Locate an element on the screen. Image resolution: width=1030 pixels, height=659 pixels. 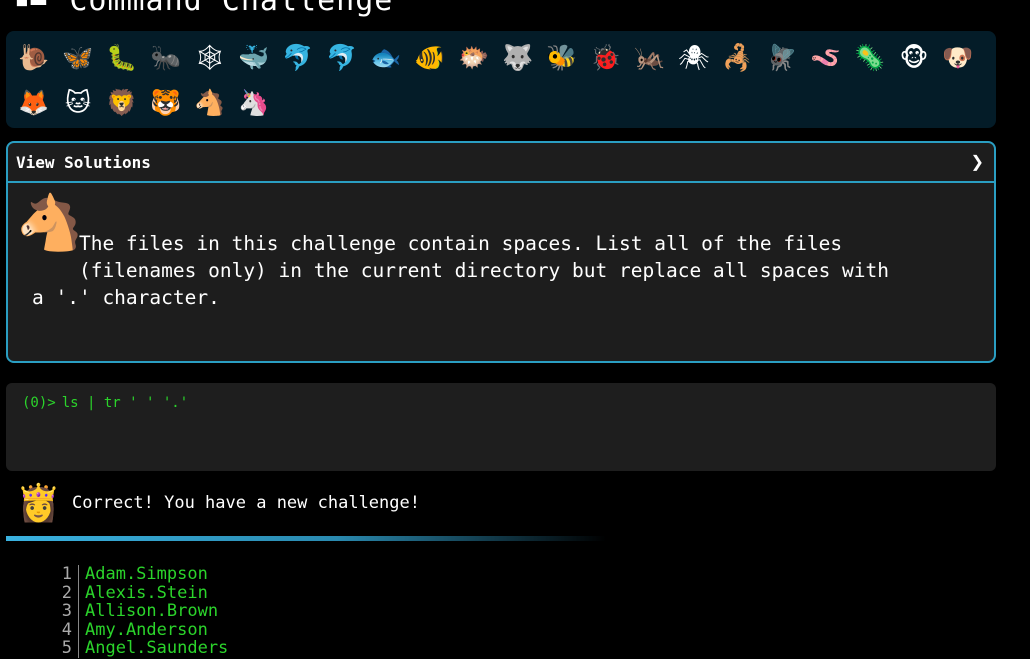
critter-row1-22-icon: 🐶 is located at coordinates (958, 58).